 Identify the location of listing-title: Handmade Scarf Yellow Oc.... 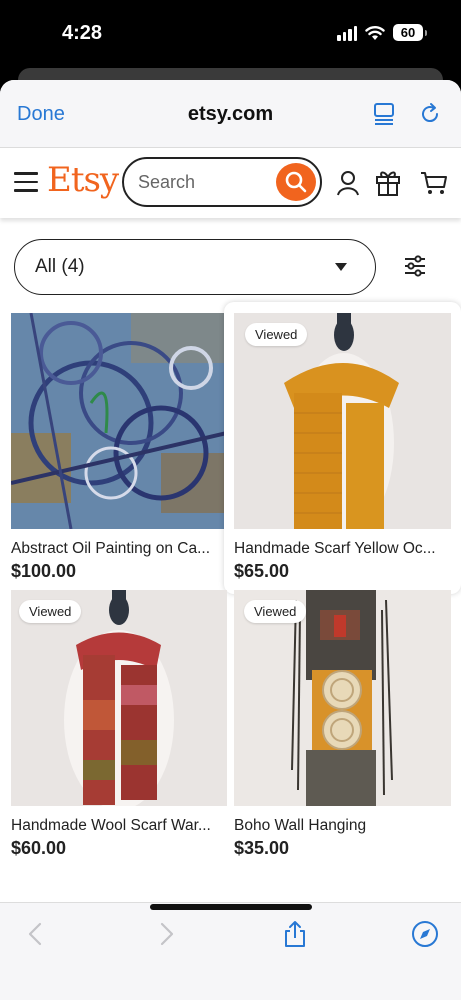
(342, 549).